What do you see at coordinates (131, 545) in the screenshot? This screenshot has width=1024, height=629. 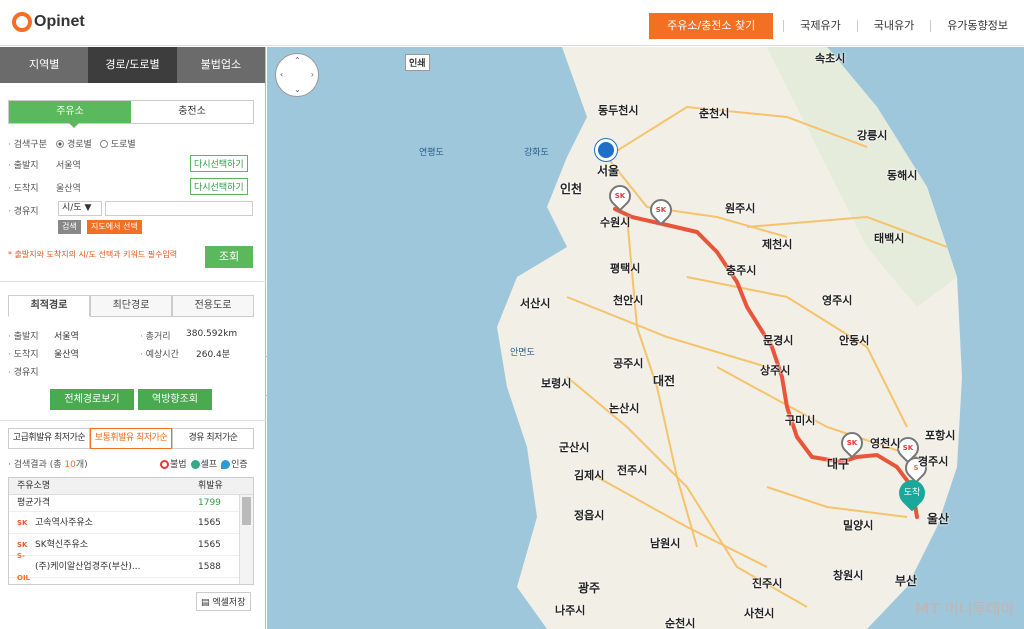 I see `table-row: SK SK혁신주유소 1565` at bounding box center [131, 545].